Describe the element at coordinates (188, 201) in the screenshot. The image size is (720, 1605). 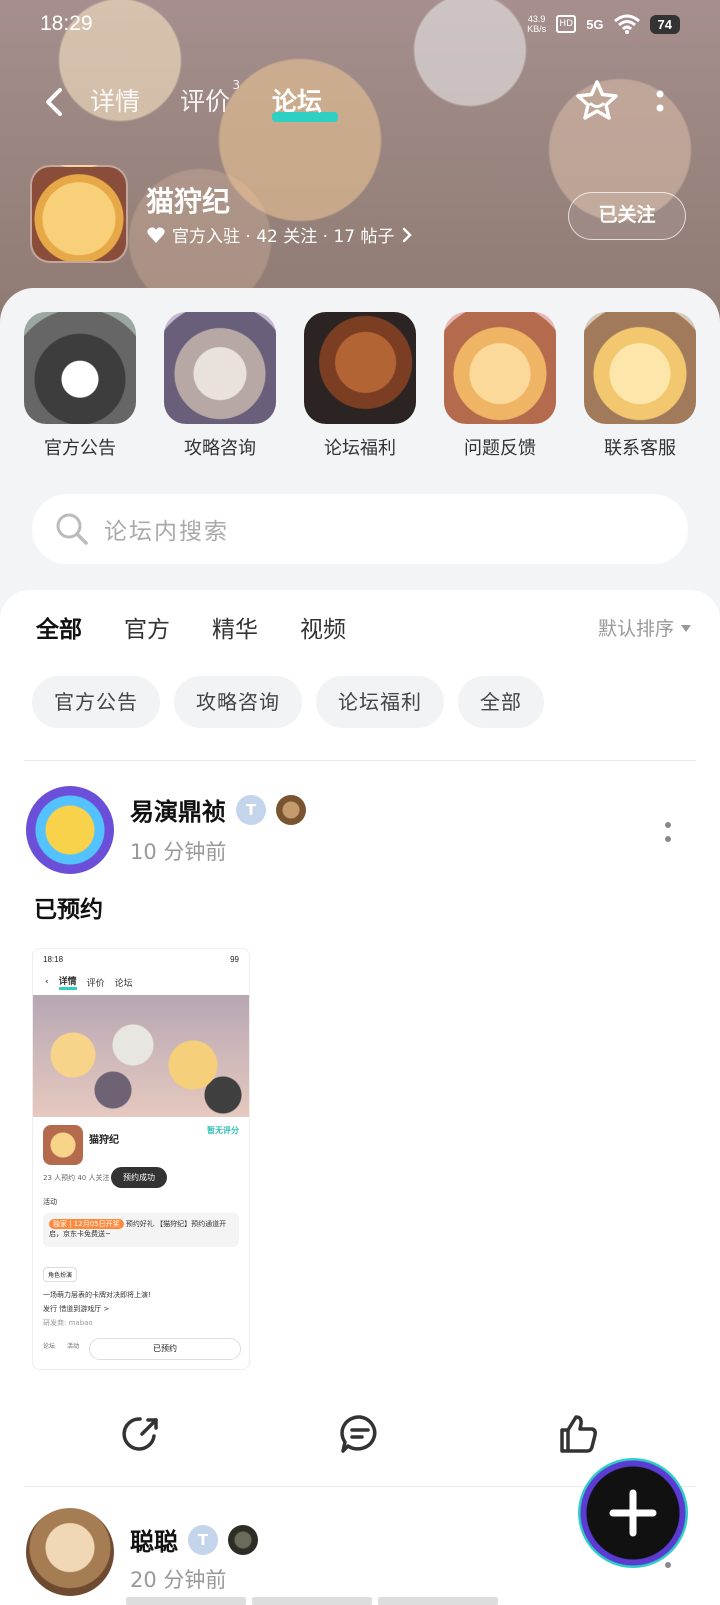
I see `game-name: 猫狩纪` at that location.